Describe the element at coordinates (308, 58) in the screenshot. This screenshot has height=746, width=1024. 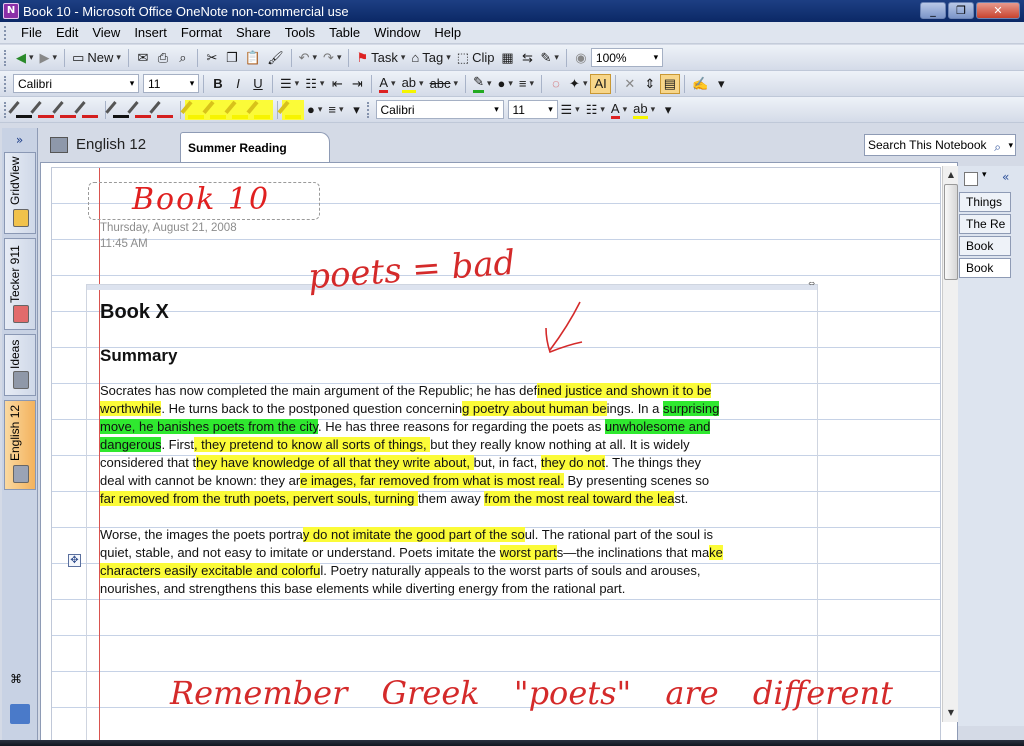
I see `undo-button: ↶` at that location.